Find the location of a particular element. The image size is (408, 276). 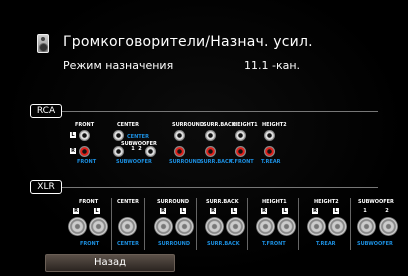

rca-divider is located at coordinates (220, 111).